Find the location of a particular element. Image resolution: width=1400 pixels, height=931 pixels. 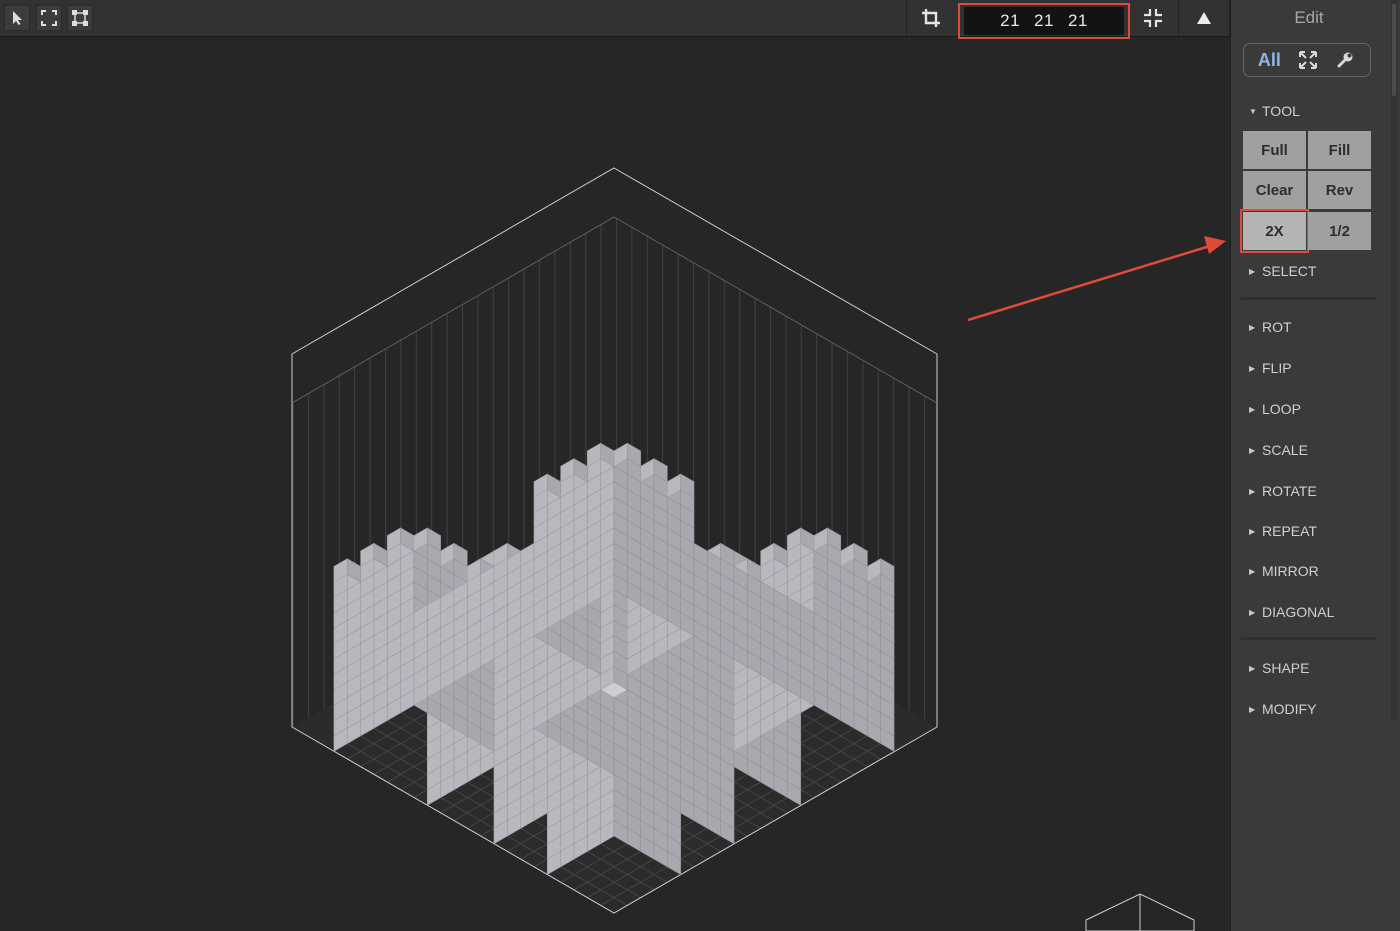

mode-resize-button is located at coordinates (1308, 60).